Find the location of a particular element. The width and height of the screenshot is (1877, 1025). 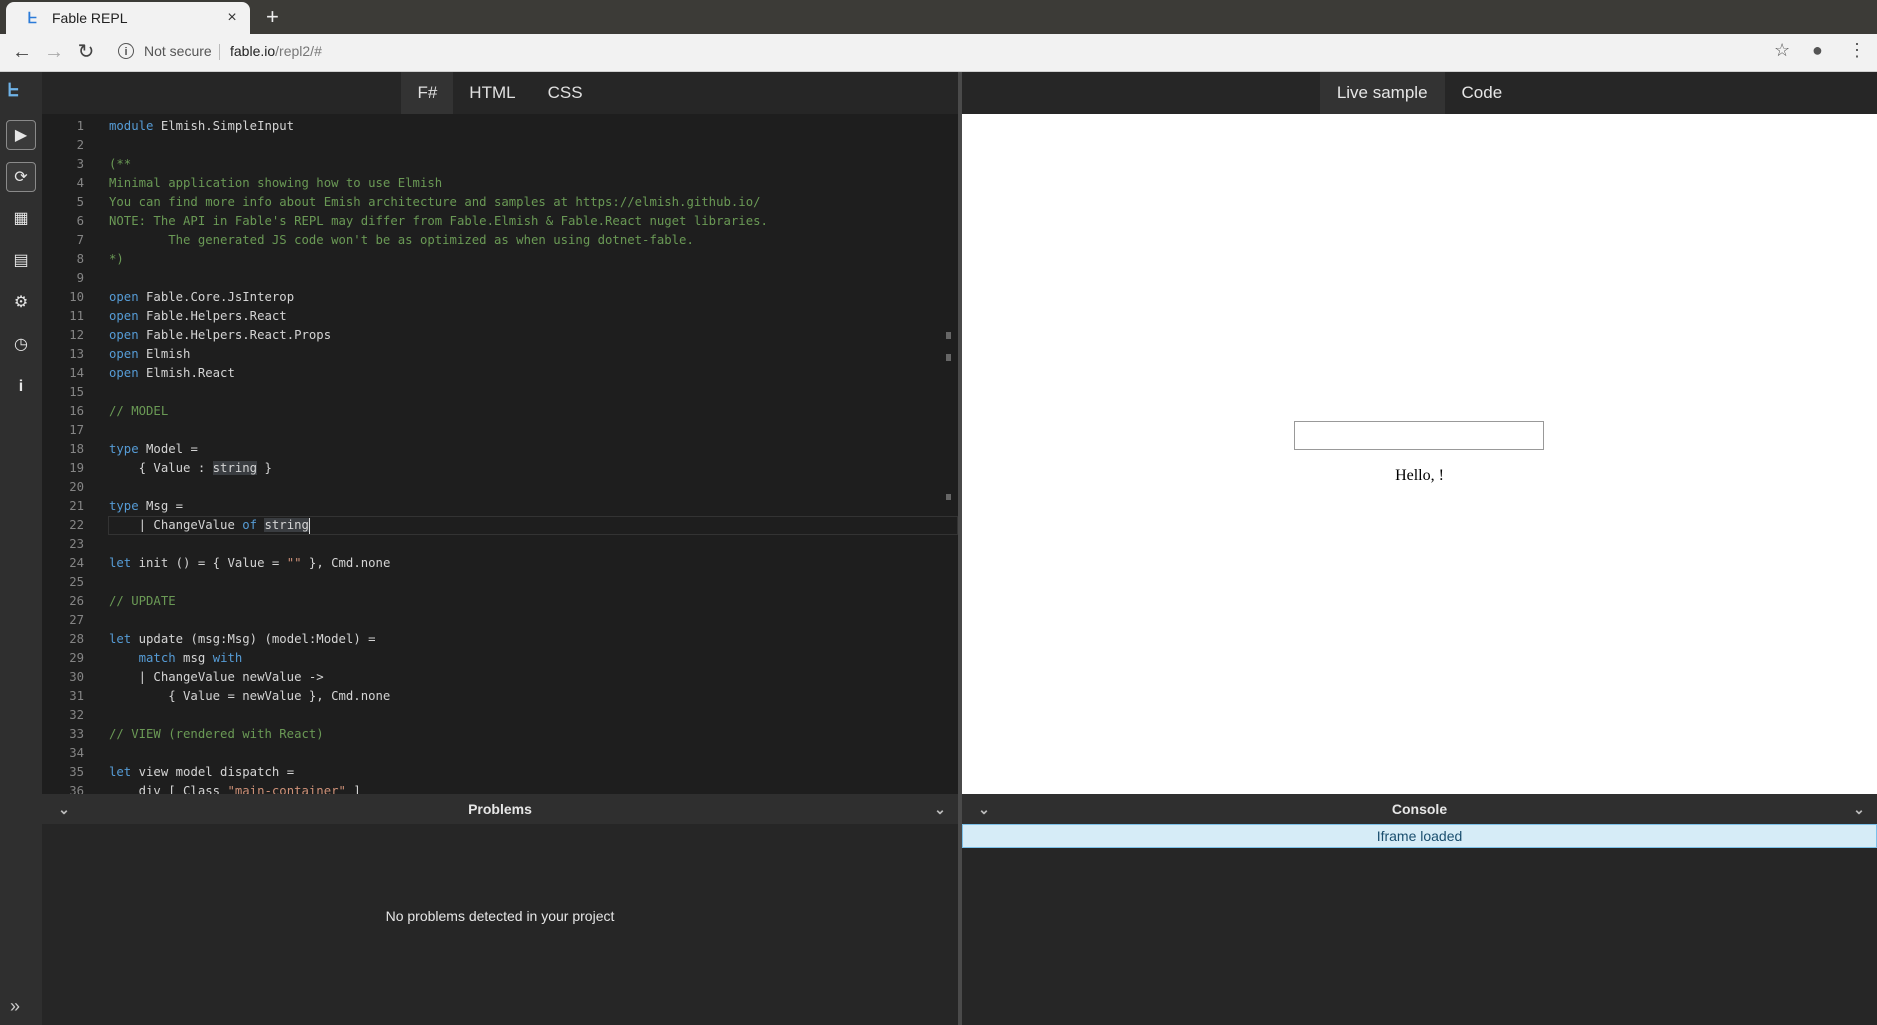

gear-icon: ⚙ is located at coordinates (21, 303).